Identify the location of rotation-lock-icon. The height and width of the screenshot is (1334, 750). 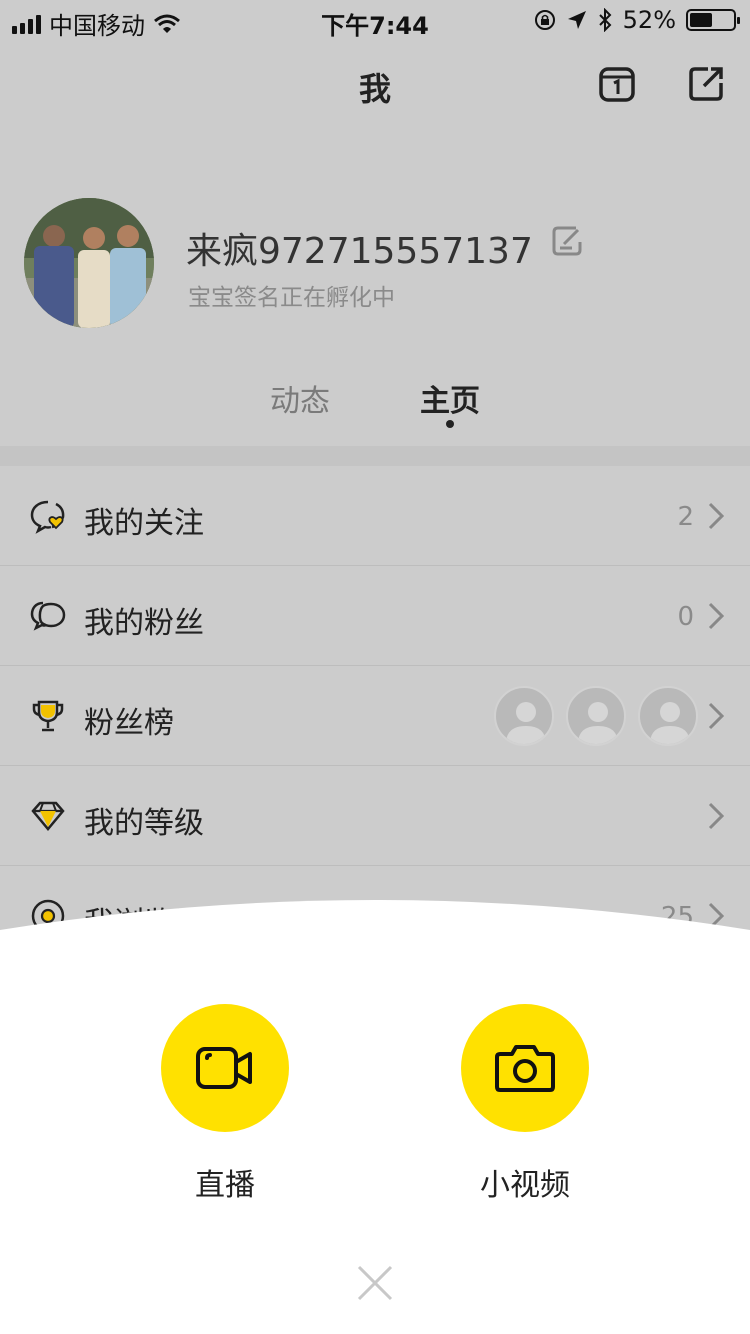
(544, 20).